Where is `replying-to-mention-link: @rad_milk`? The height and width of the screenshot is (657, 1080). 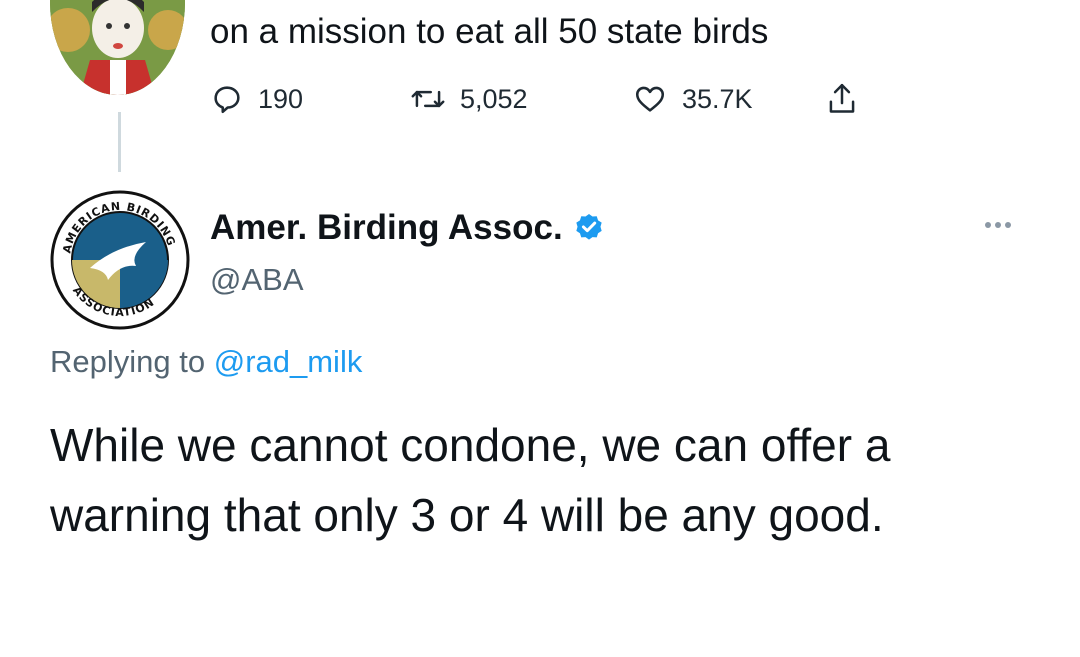
replying-to-mention-link: @rad_milk is located at coordinates (288, 361).